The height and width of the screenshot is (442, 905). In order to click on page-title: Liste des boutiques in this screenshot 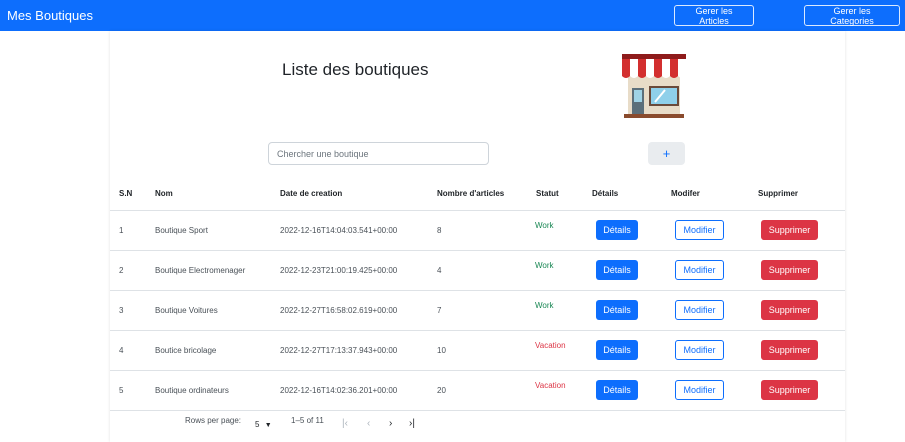, I will do `click(355, 69)`.